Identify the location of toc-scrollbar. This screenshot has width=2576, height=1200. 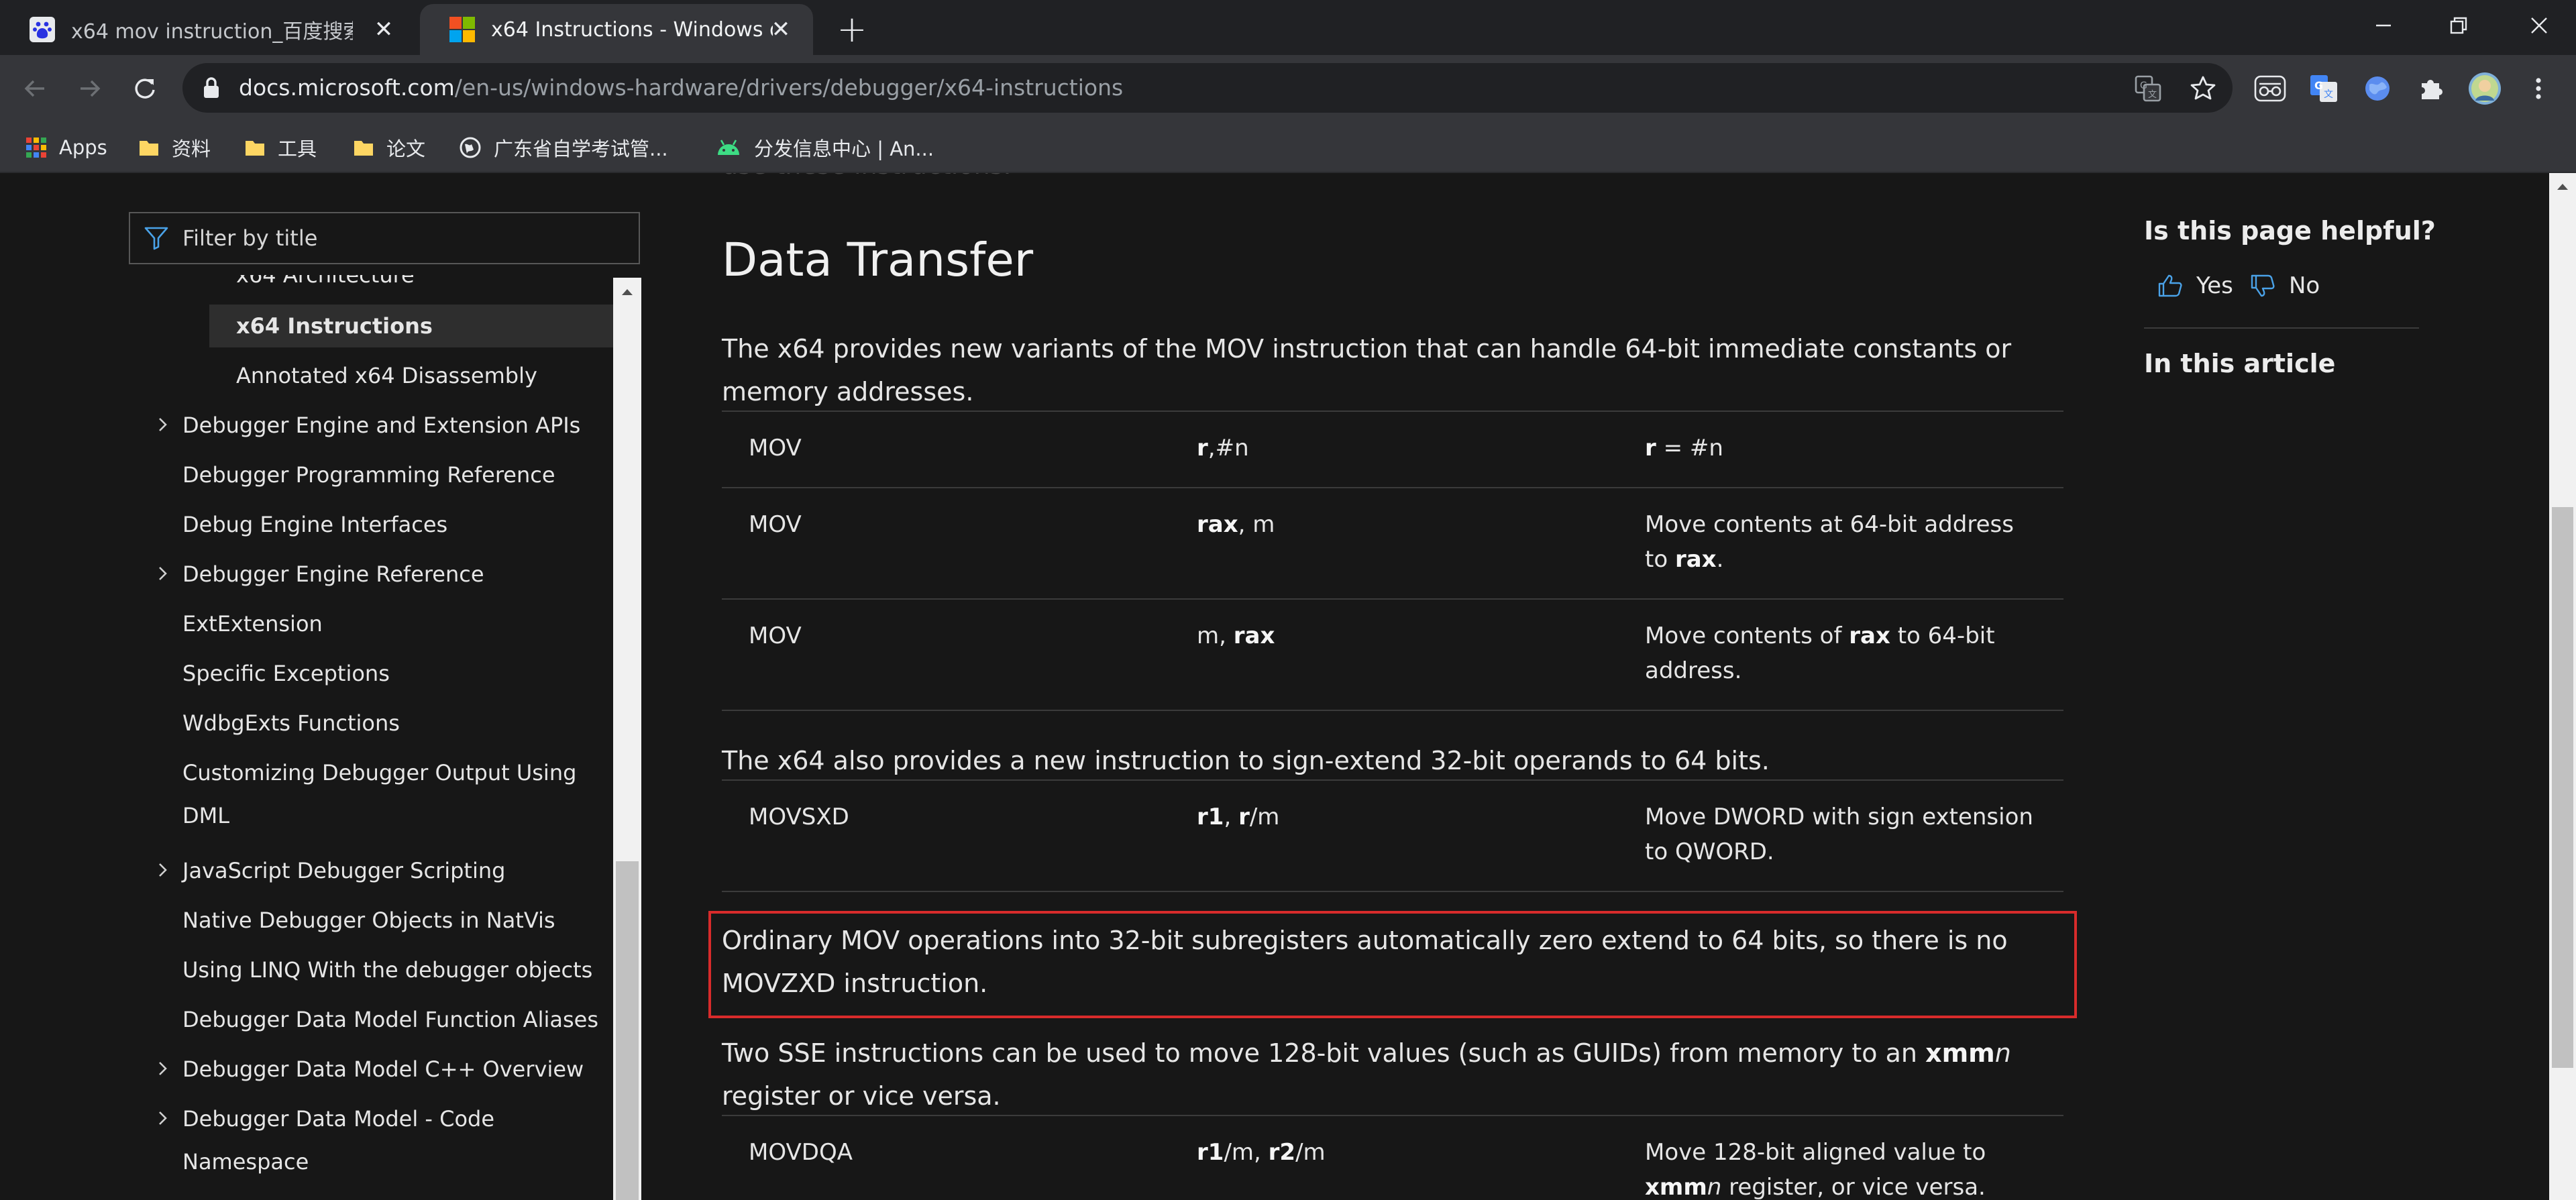
(627, 739).